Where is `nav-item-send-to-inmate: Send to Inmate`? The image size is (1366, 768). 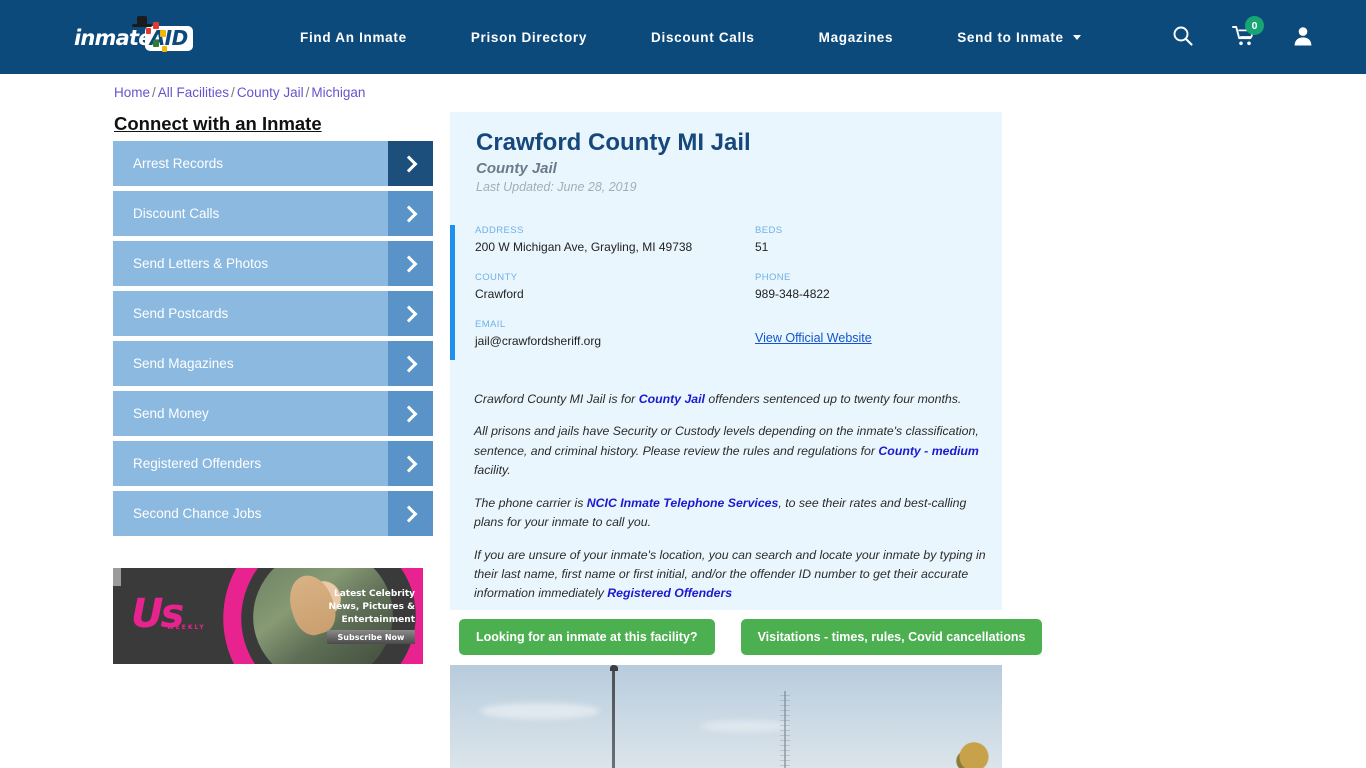 nav-item-send-to-inmate: Send to Inmate is located at coordinates (1019, 37).